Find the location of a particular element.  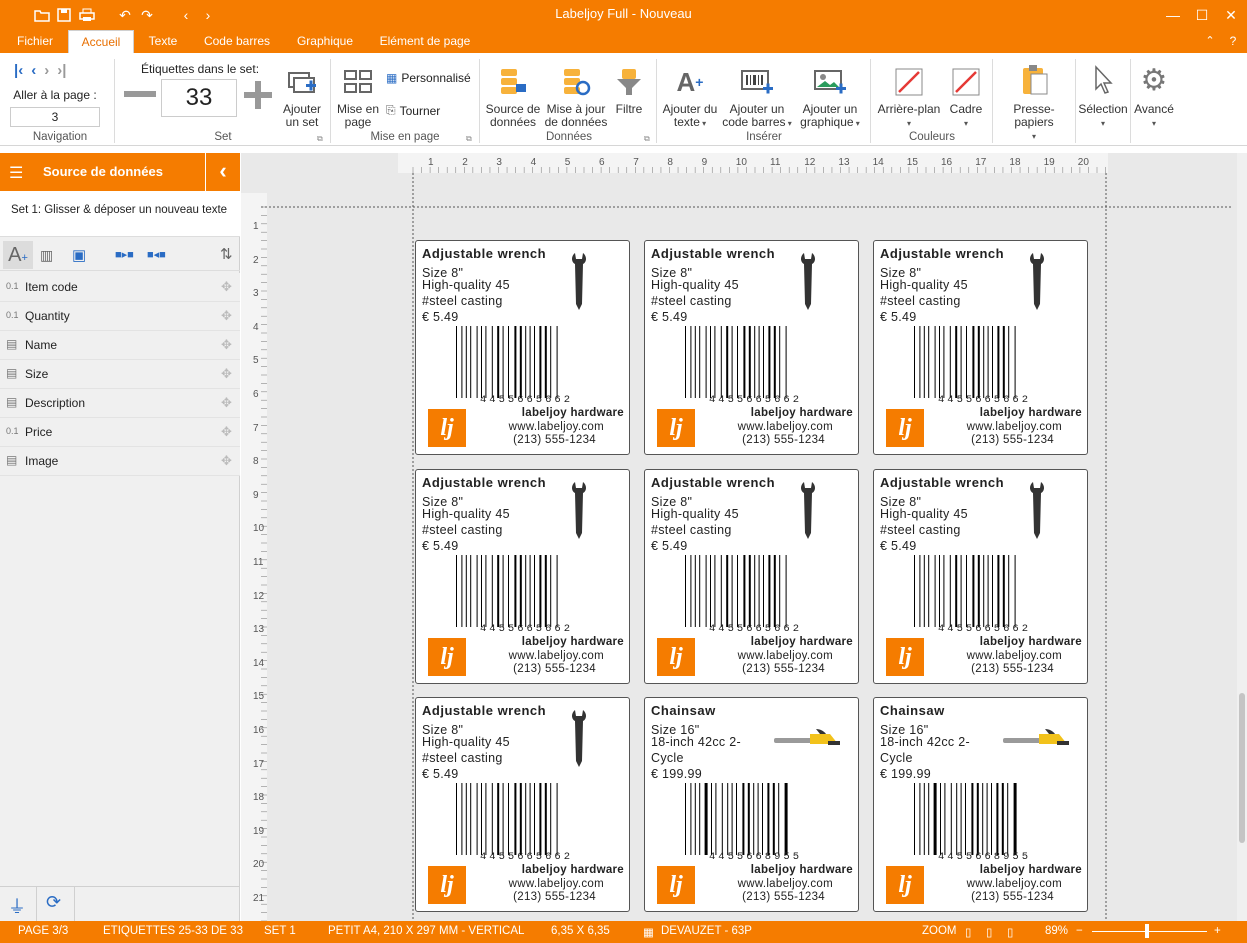

minimize-button: — is located at coordinates (1173, 15).